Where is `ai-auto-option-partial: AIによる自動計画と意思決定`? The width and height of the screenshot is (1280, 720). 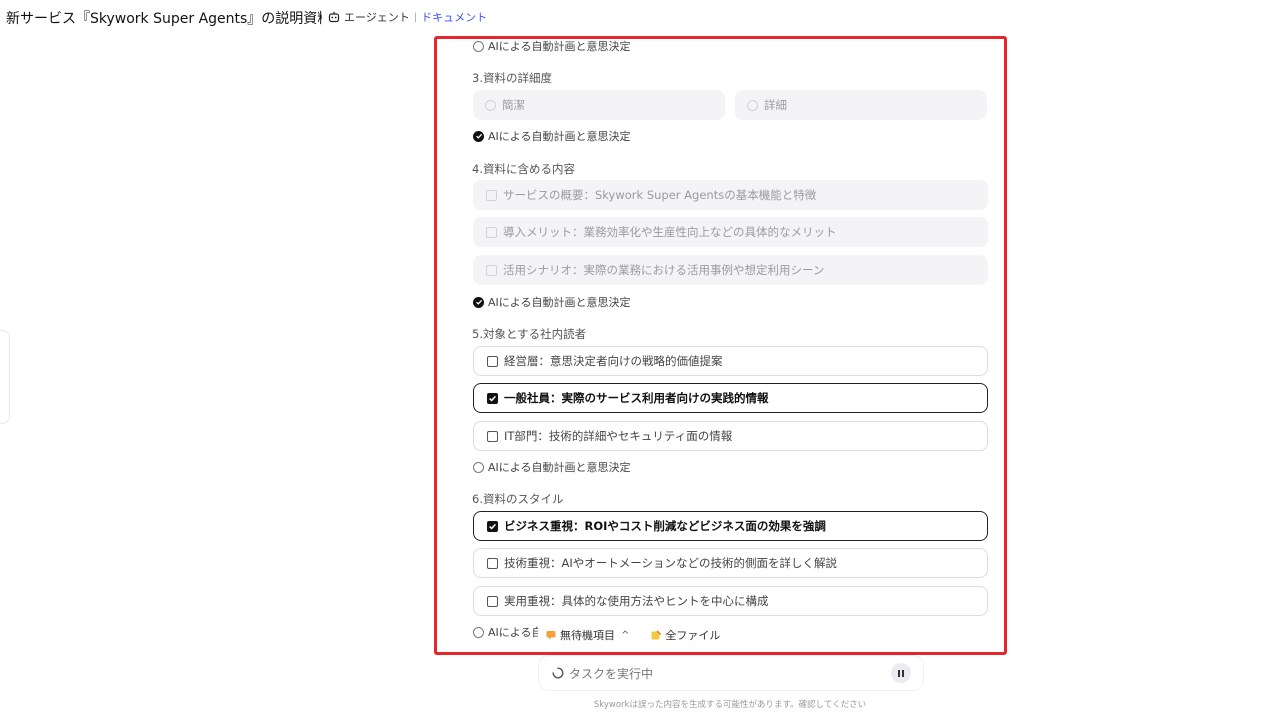 ai-auto-option-partial: AIによる自動計画と意思決定 is located at coordinates (552, 46).